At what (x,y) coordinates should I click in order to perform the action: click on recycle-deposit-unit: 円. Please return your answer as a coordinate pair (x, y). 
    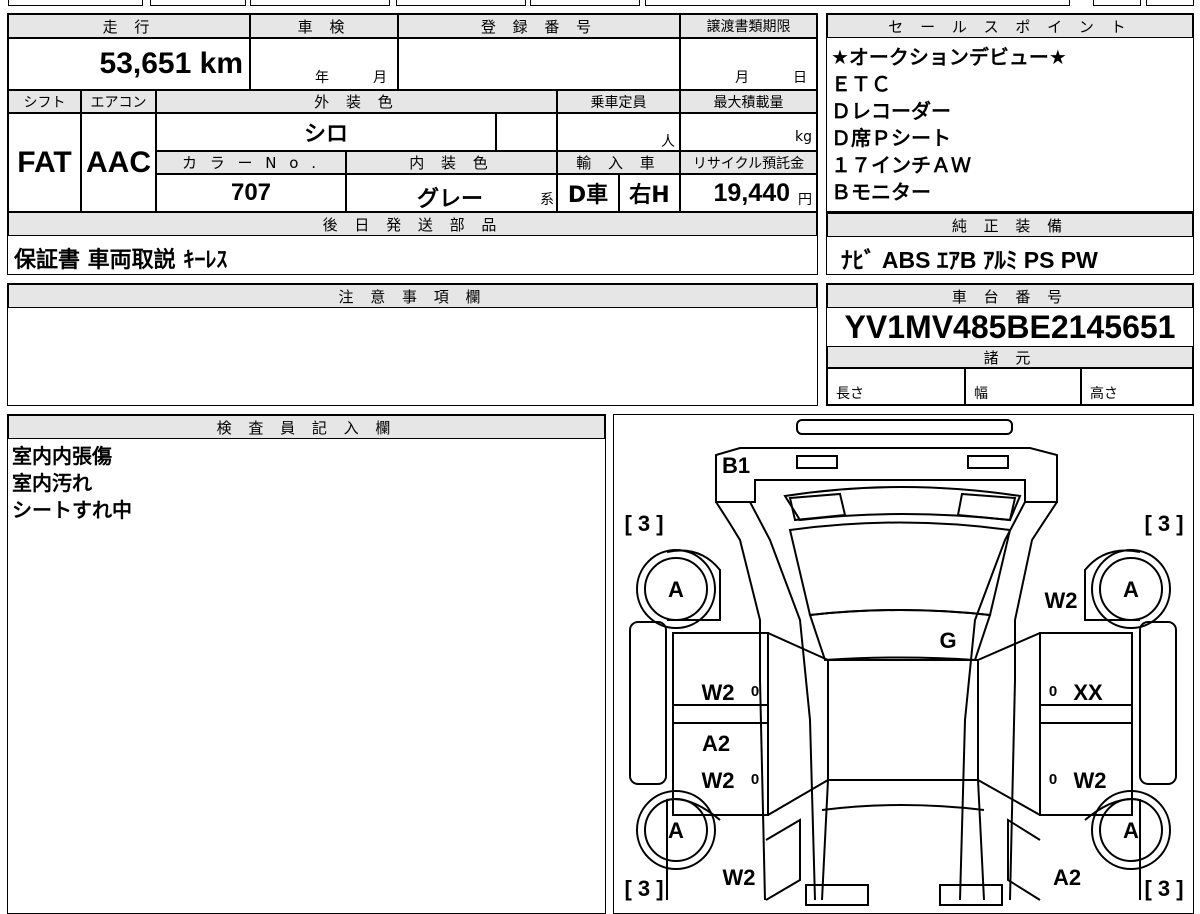
    Looking at the image, I should click on (805, 200).